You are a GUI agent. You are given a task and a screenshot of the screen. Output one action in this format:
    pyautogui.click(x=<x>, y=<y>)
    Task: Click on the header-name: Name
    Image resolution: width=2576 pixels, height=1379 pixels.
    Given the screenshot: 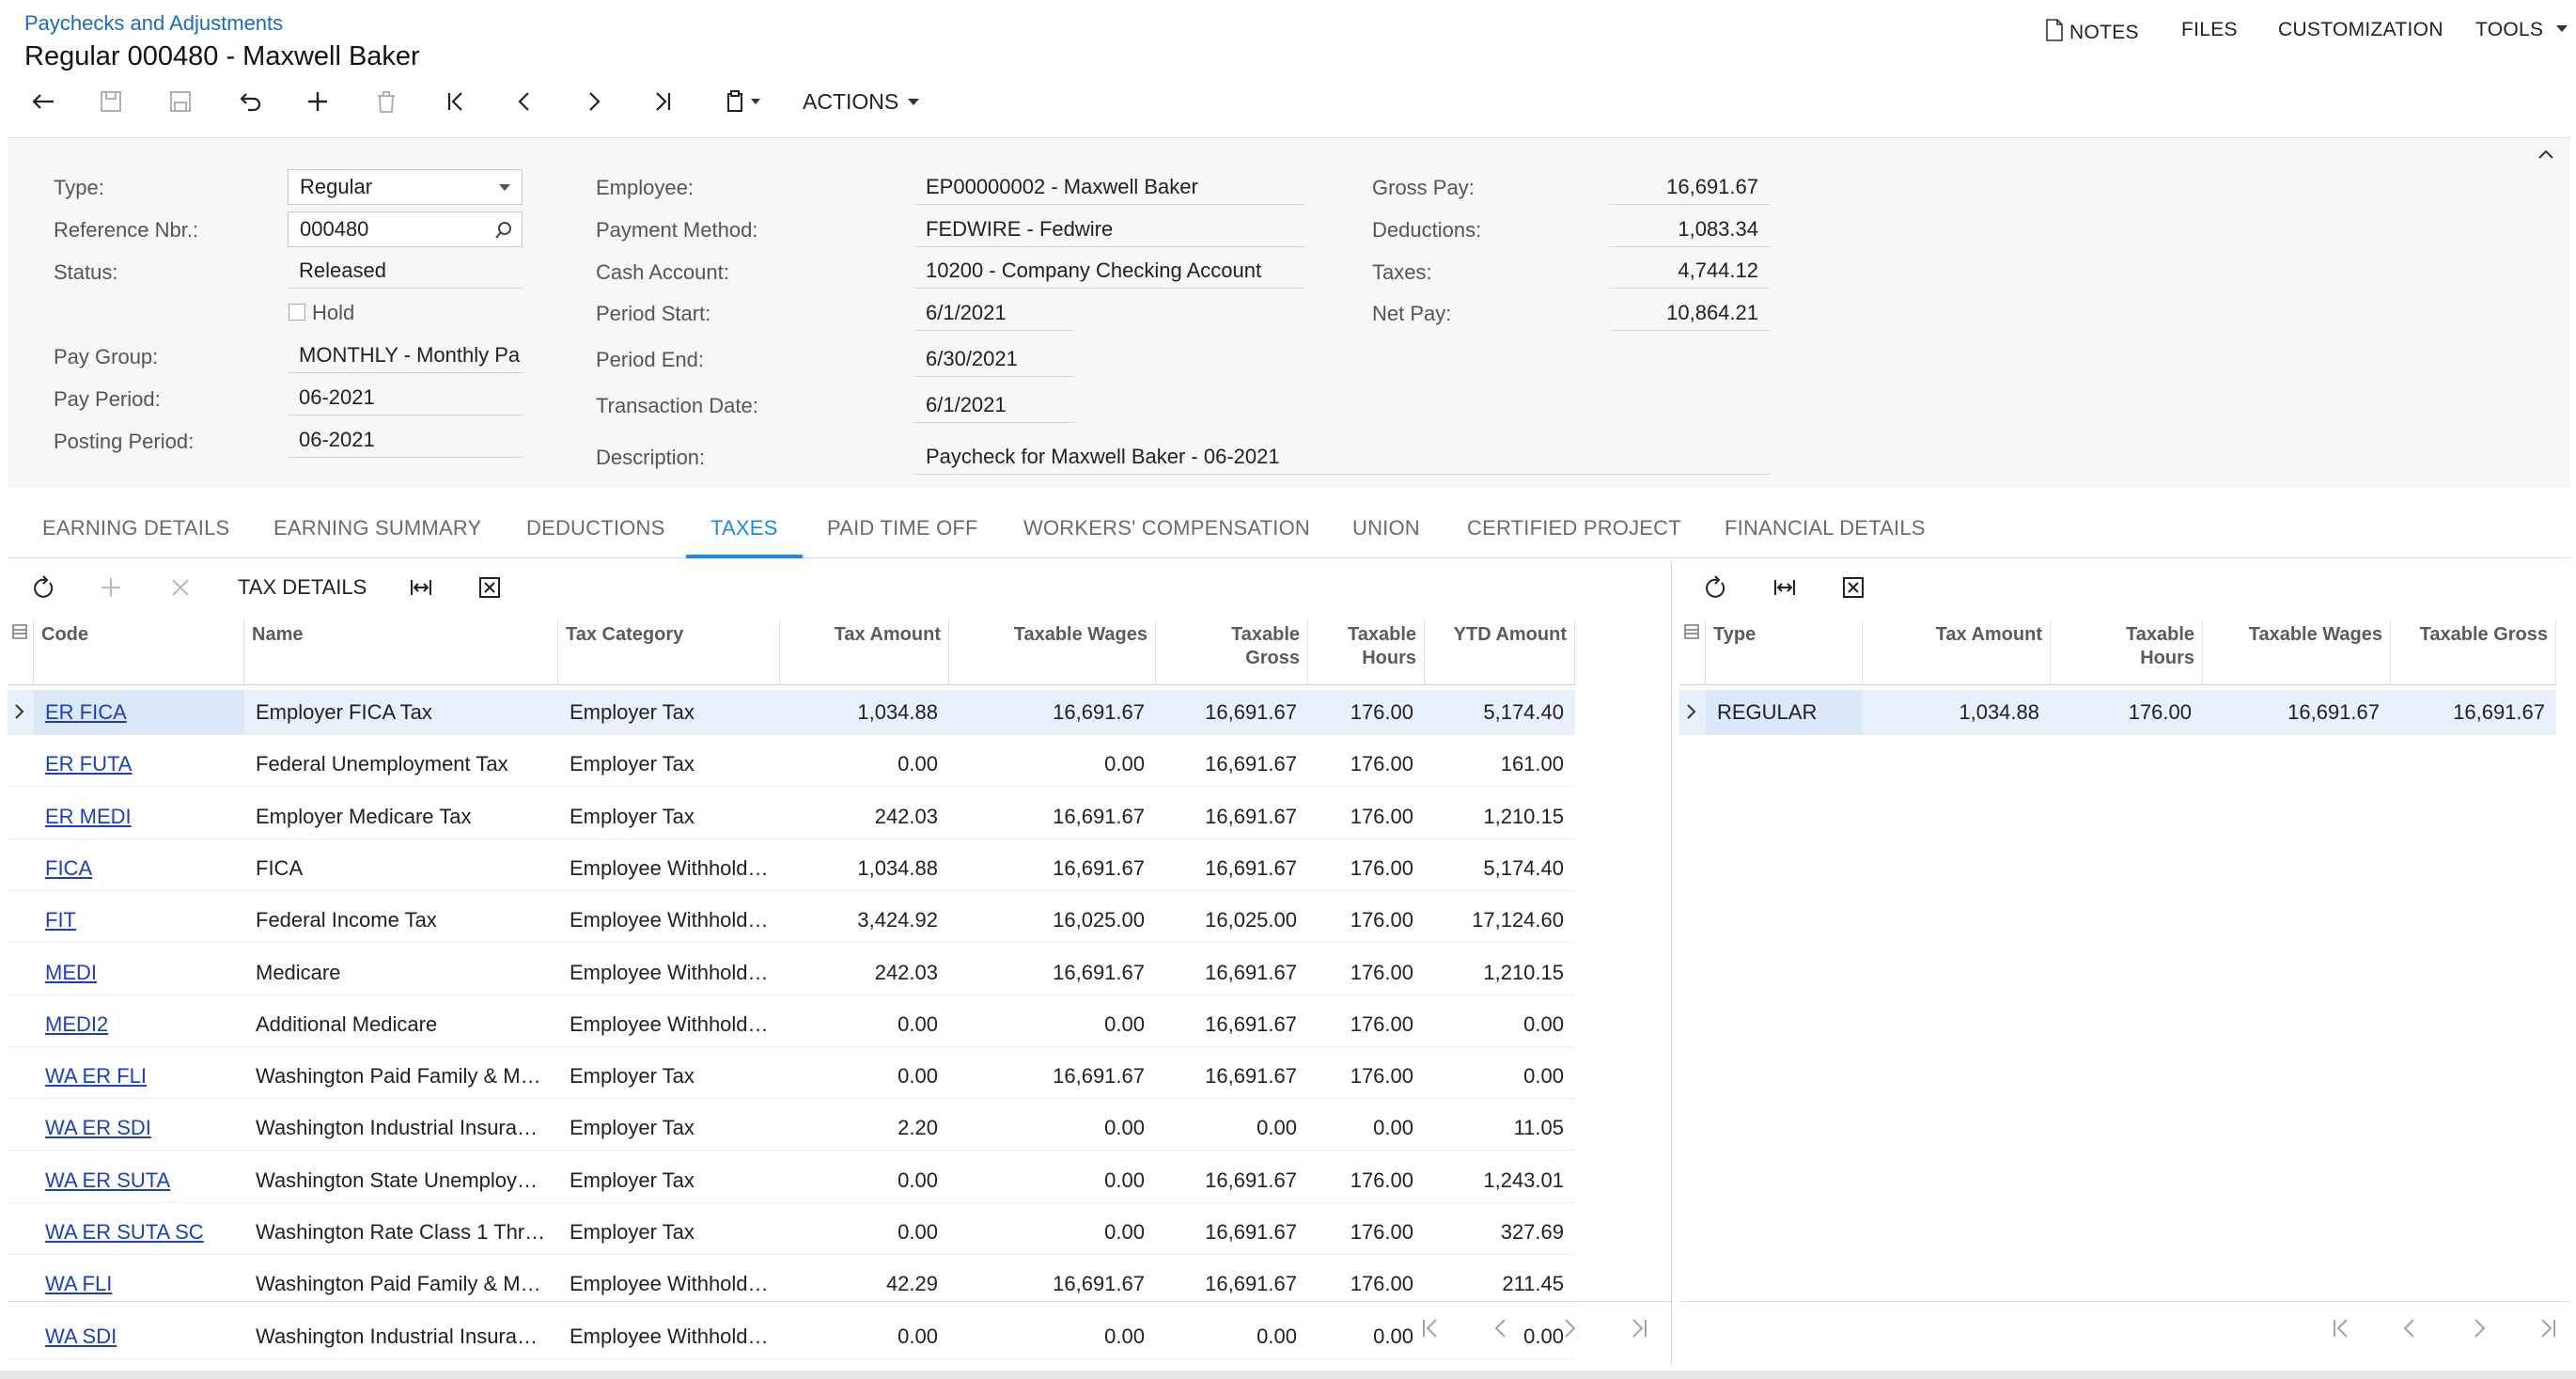 What is the action you would take?
    pyautogui.click(x=401, y=652)
    